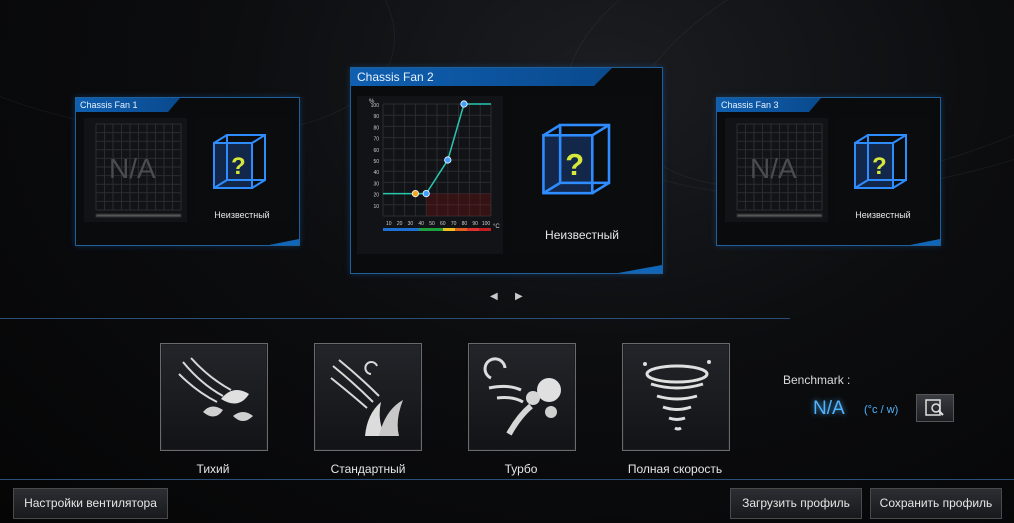 Image resolution: width=1014 pixels, height=523 pixels. I want to click on tornado-icon, so click(677, 395).